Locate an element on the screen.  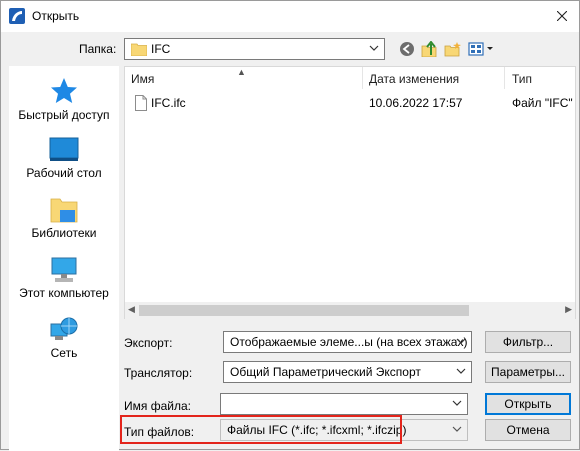
column-header-name: Имя is located at coordinates (142, 79).